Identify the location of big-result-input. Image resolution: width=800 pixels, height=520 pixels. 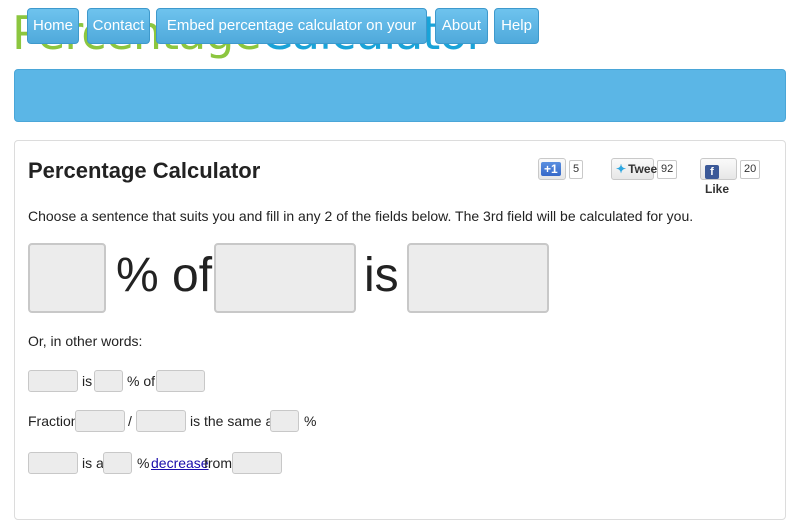
(478, 278).